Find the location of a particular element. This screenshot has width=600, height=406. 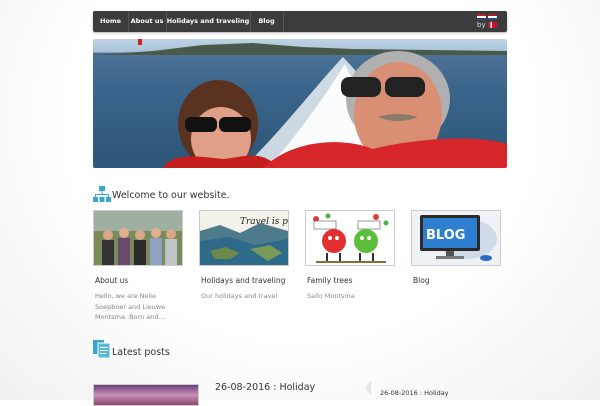

blog-monitor-illustration: BLOG is located at coordinates (456, 238).